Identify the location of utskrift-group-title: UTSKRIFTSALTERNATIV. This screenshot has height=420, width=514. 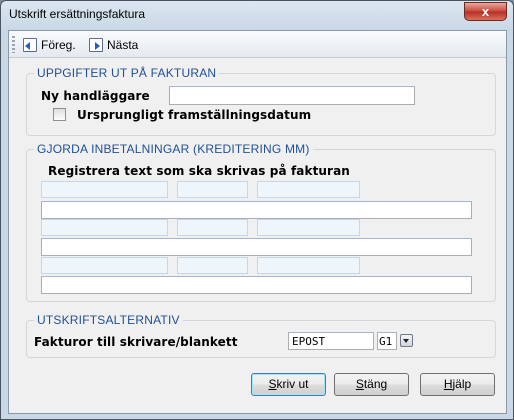
(108, 320).